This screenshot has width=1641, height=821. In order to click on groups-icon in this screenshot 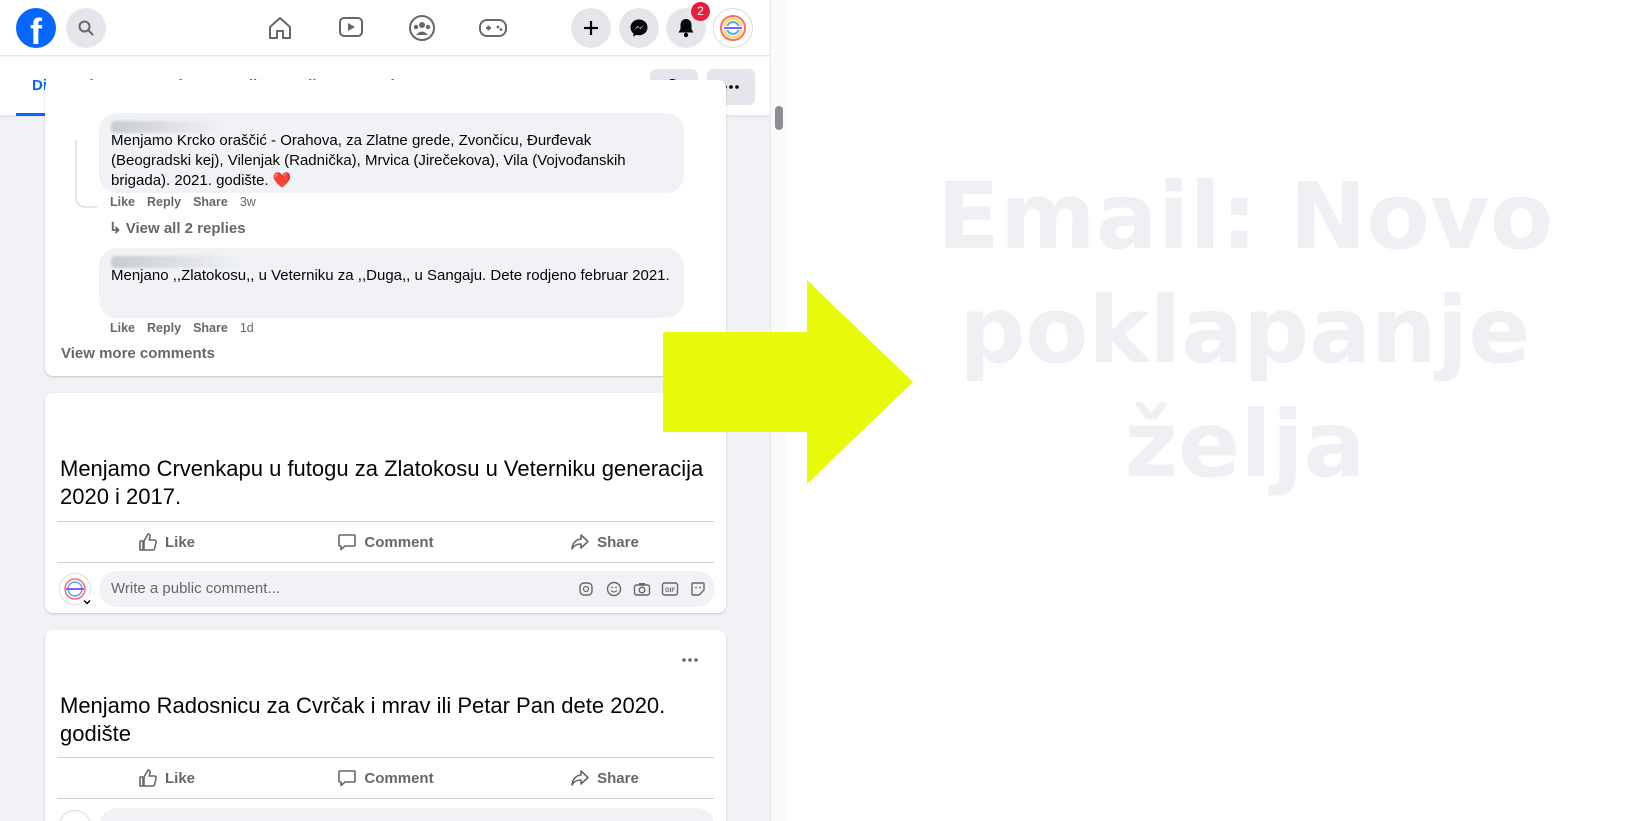, I will do `click(422, 28)`.